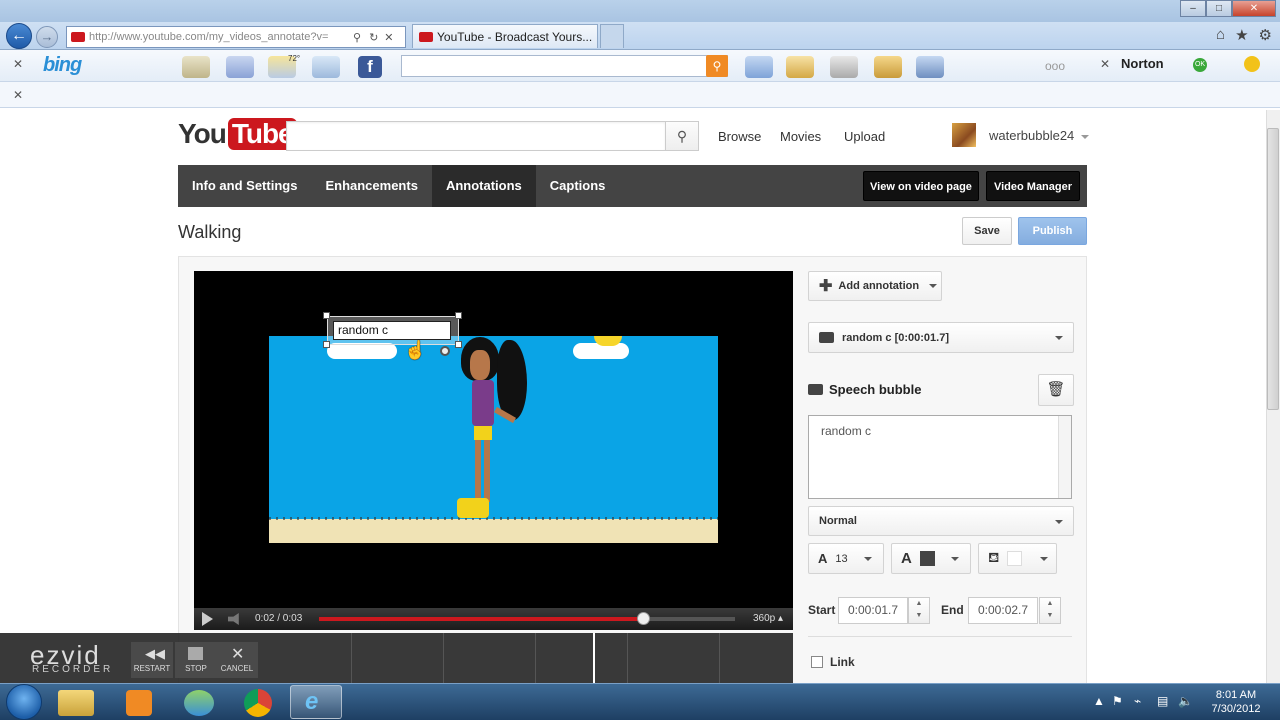 Image resolution: width=1280 pixels, height=720 pixels. What do you see at coordinates (1039, 135) in the screenshot?
I see `username-menu: waterbubble24` at bounding box center [1039, 135].